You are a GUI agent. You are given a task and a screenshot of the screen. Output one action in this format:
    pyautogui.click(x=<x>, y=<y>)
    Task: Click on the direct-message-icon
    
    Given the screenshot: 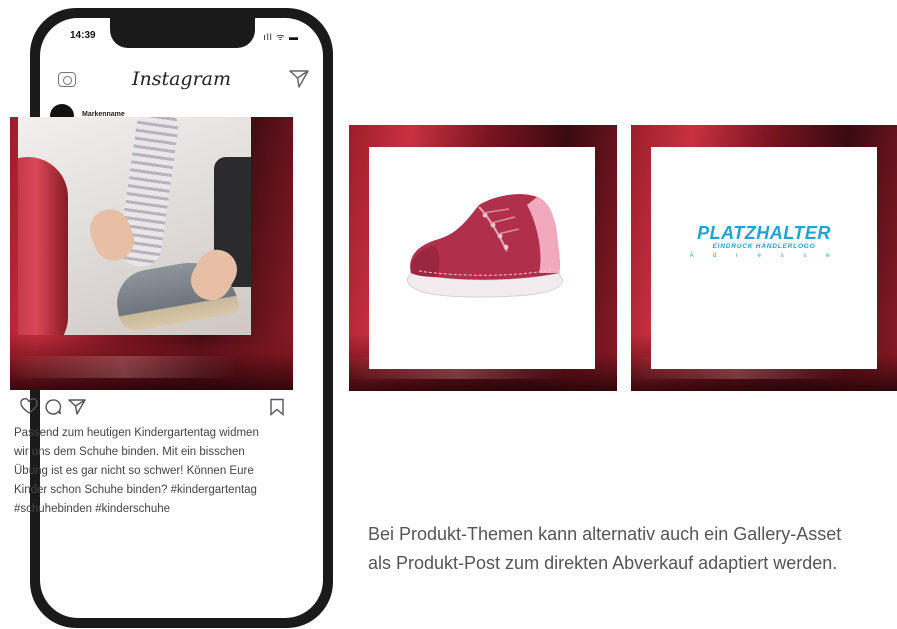 What is the action you would take?
    pyautogui.click(x=299, y=79)
    